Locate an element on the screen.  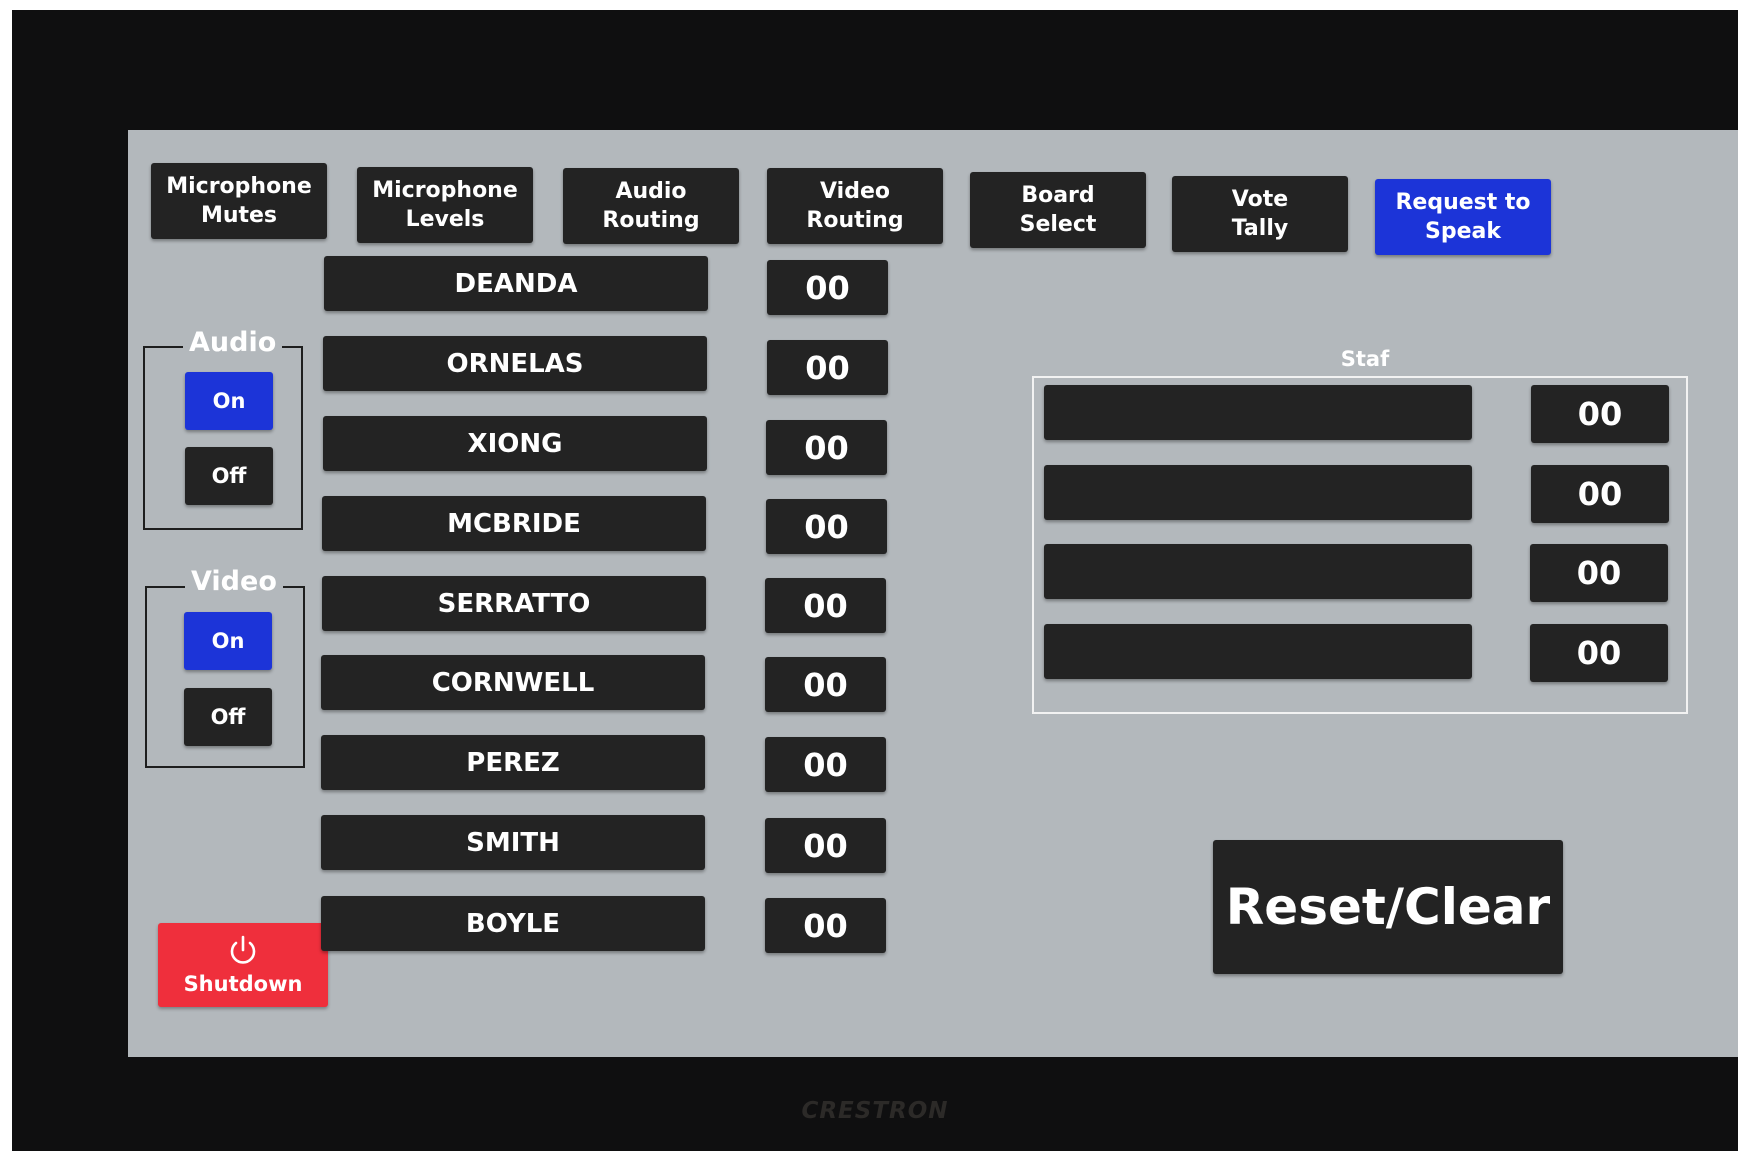
audio-off-button: Off is located at coordinates (229, 476).